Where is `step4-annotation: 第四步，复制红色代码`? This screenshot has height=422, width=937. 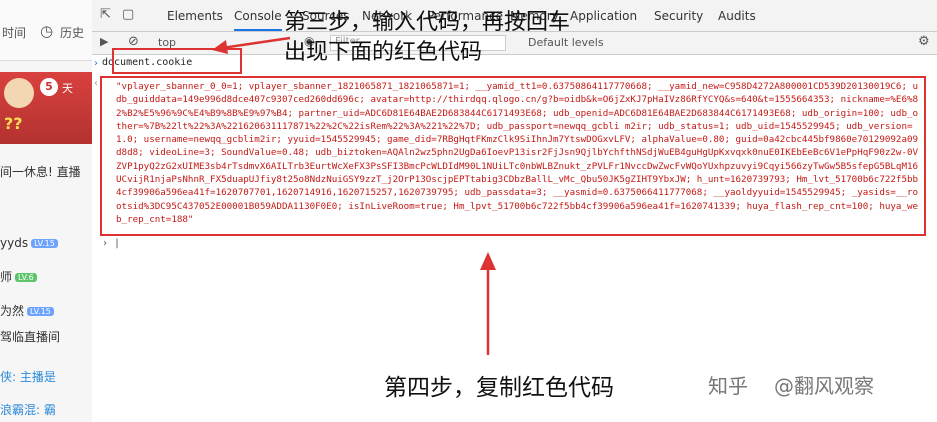
step4-annotation: 第四步，复制红色代码 is located at coordinates (499, 388).